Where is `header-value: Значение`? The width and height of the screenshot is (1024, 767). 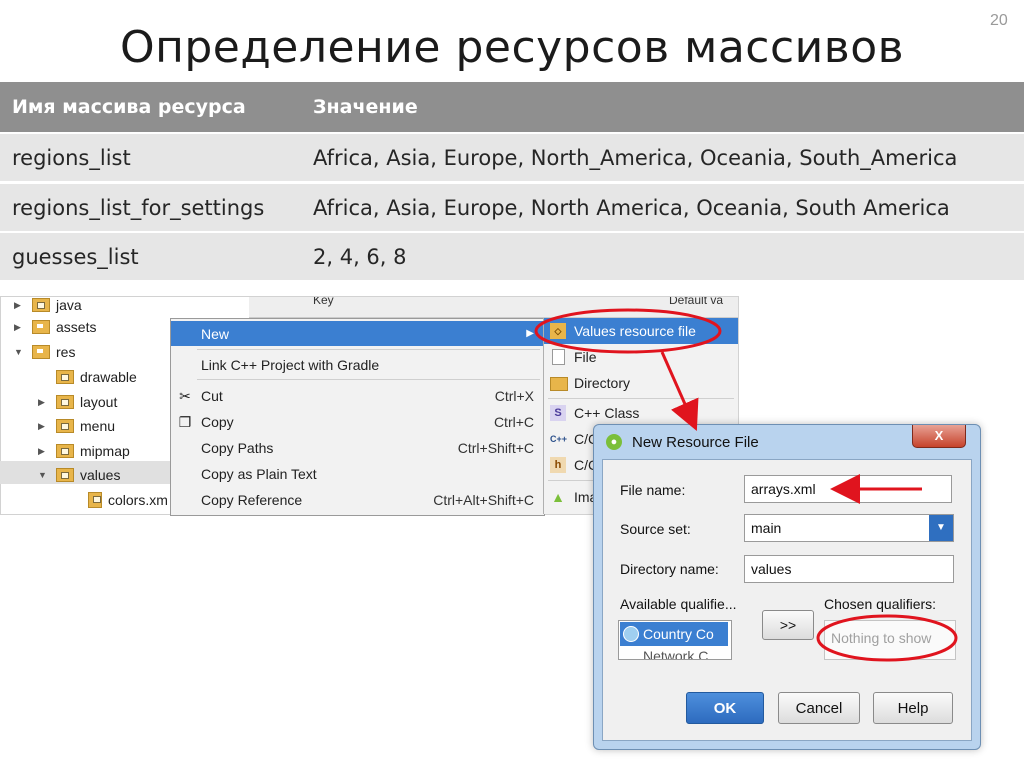 header-value: Значение is located at coordinates (365, 107).